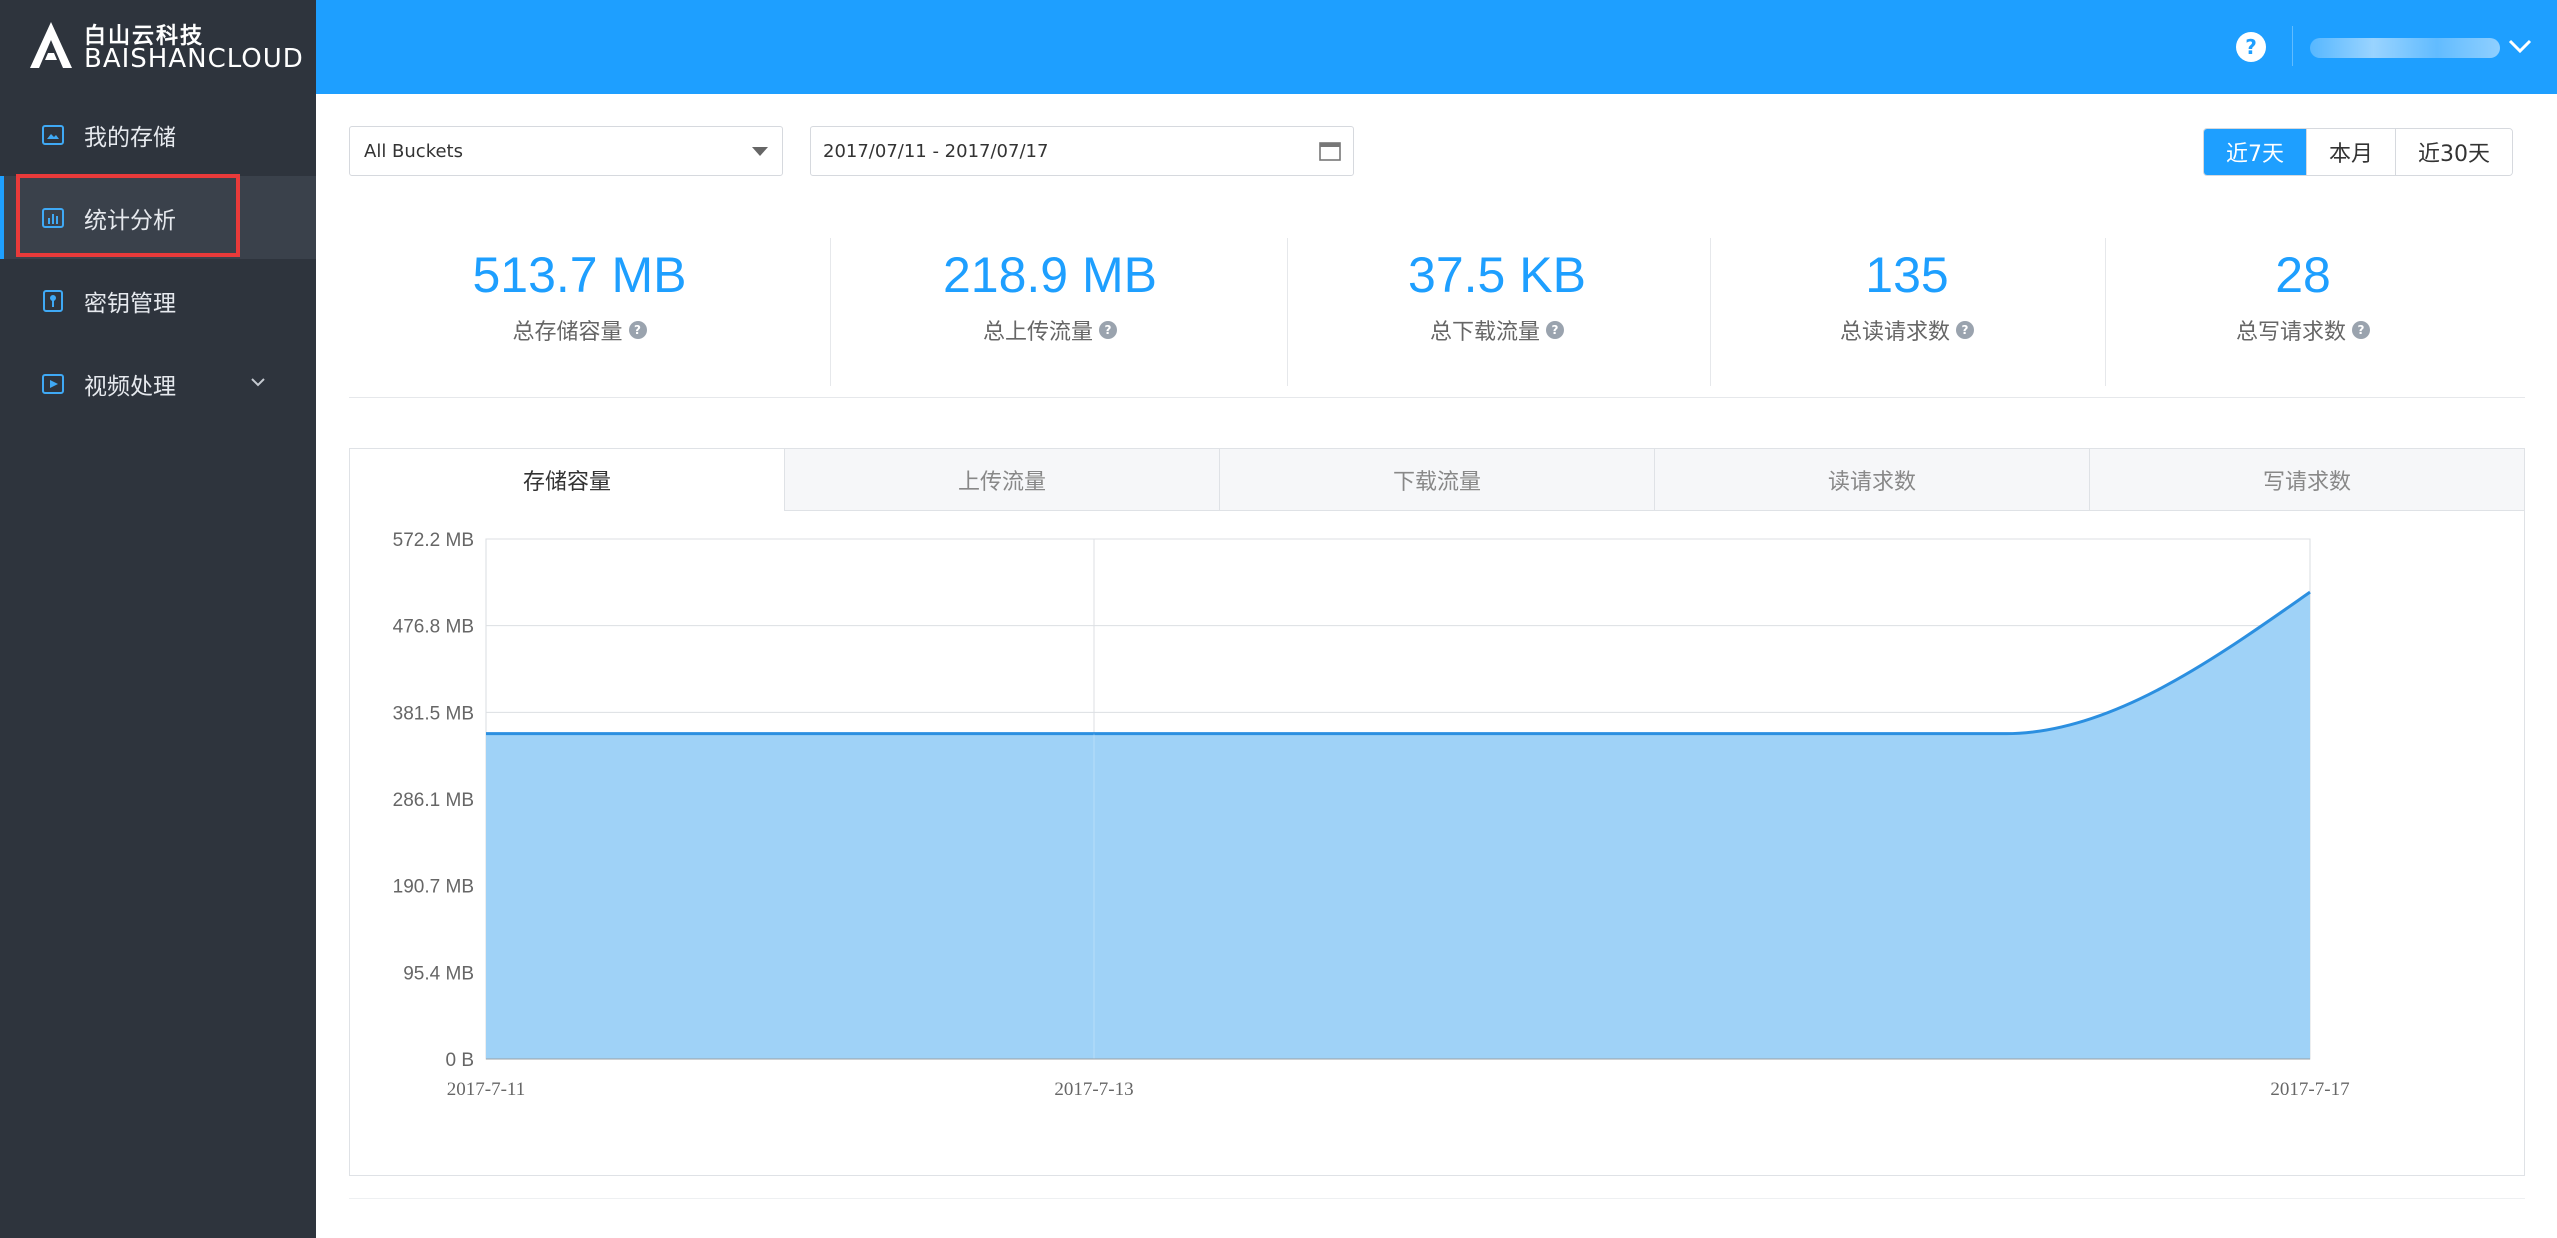 The image size is (2557, 1238). What do you see at coordinates (2303, 307) in the screenshot?
I see `stat-total-write-requests: 28 总写请求数?` at bounding box center [2303, 307].